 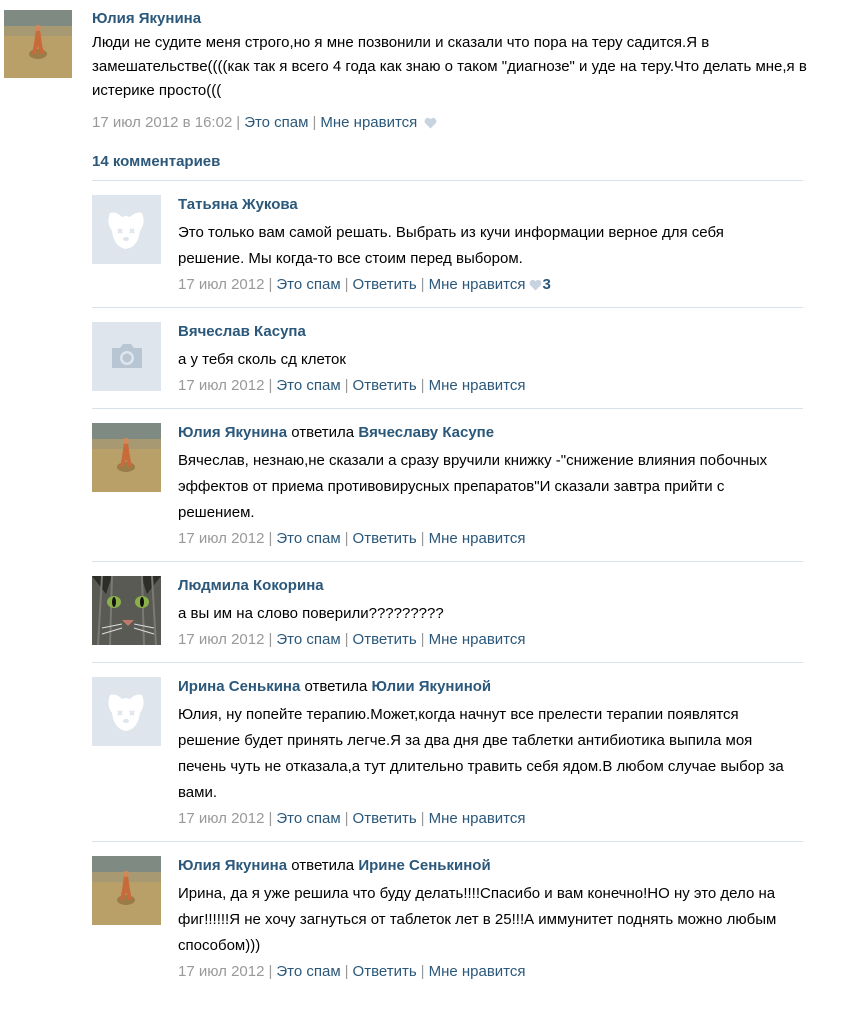 What do you see at coordinates (424, 865) in the screenshot?
I see `reply-to-link: Ирине Сенькиной` at bounding box center [424, 865].